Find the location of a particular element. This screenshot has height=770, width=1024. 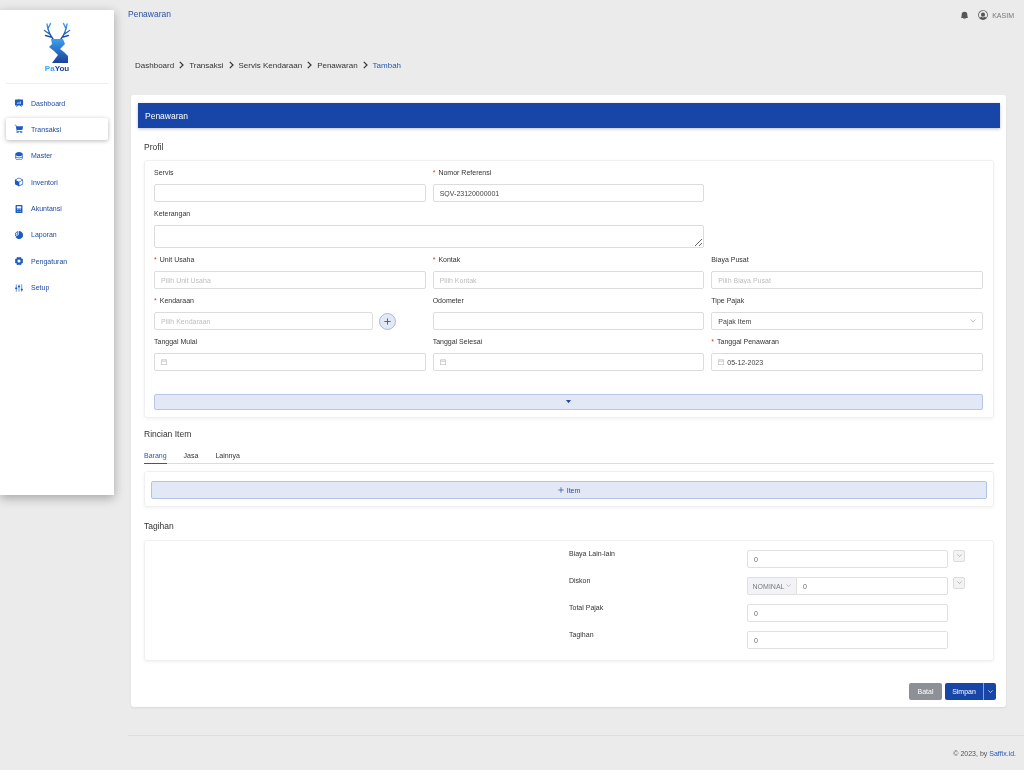

deer-logo is located at coordinates (57, 42).